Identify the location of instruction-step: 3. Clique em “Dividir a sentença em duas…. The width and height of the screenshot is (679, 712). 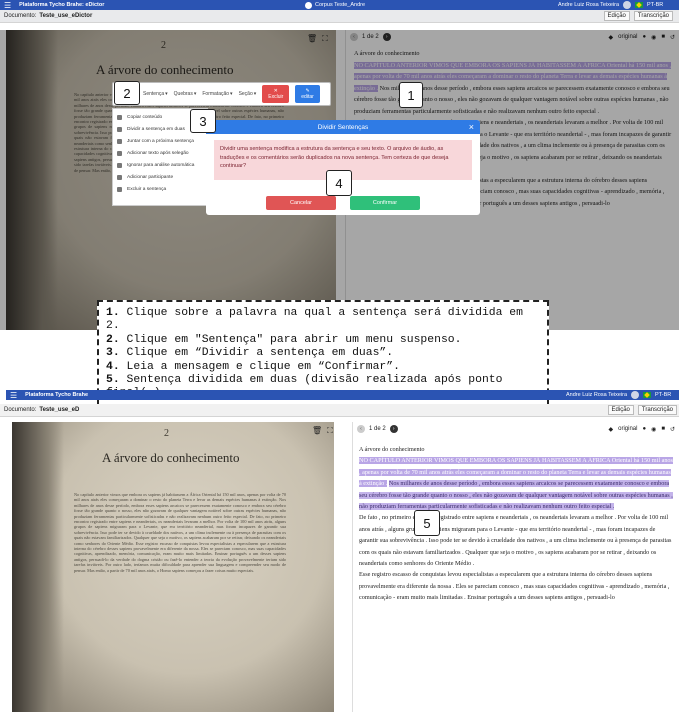
(323, 353).